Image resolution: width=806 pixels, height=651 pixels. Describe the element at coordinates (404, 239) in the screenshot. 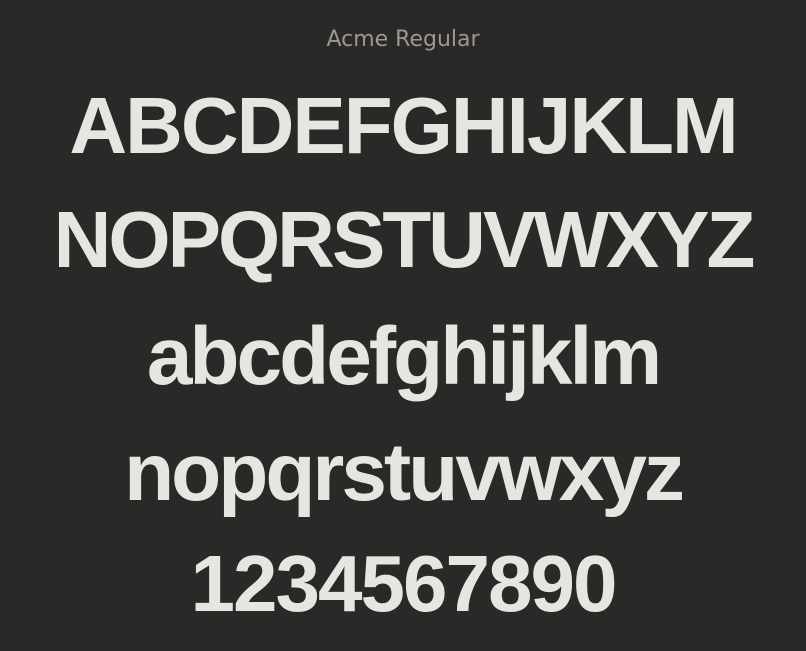

I see `uppercase-line-2: NOPQRSTUVWXYZ` at that location.